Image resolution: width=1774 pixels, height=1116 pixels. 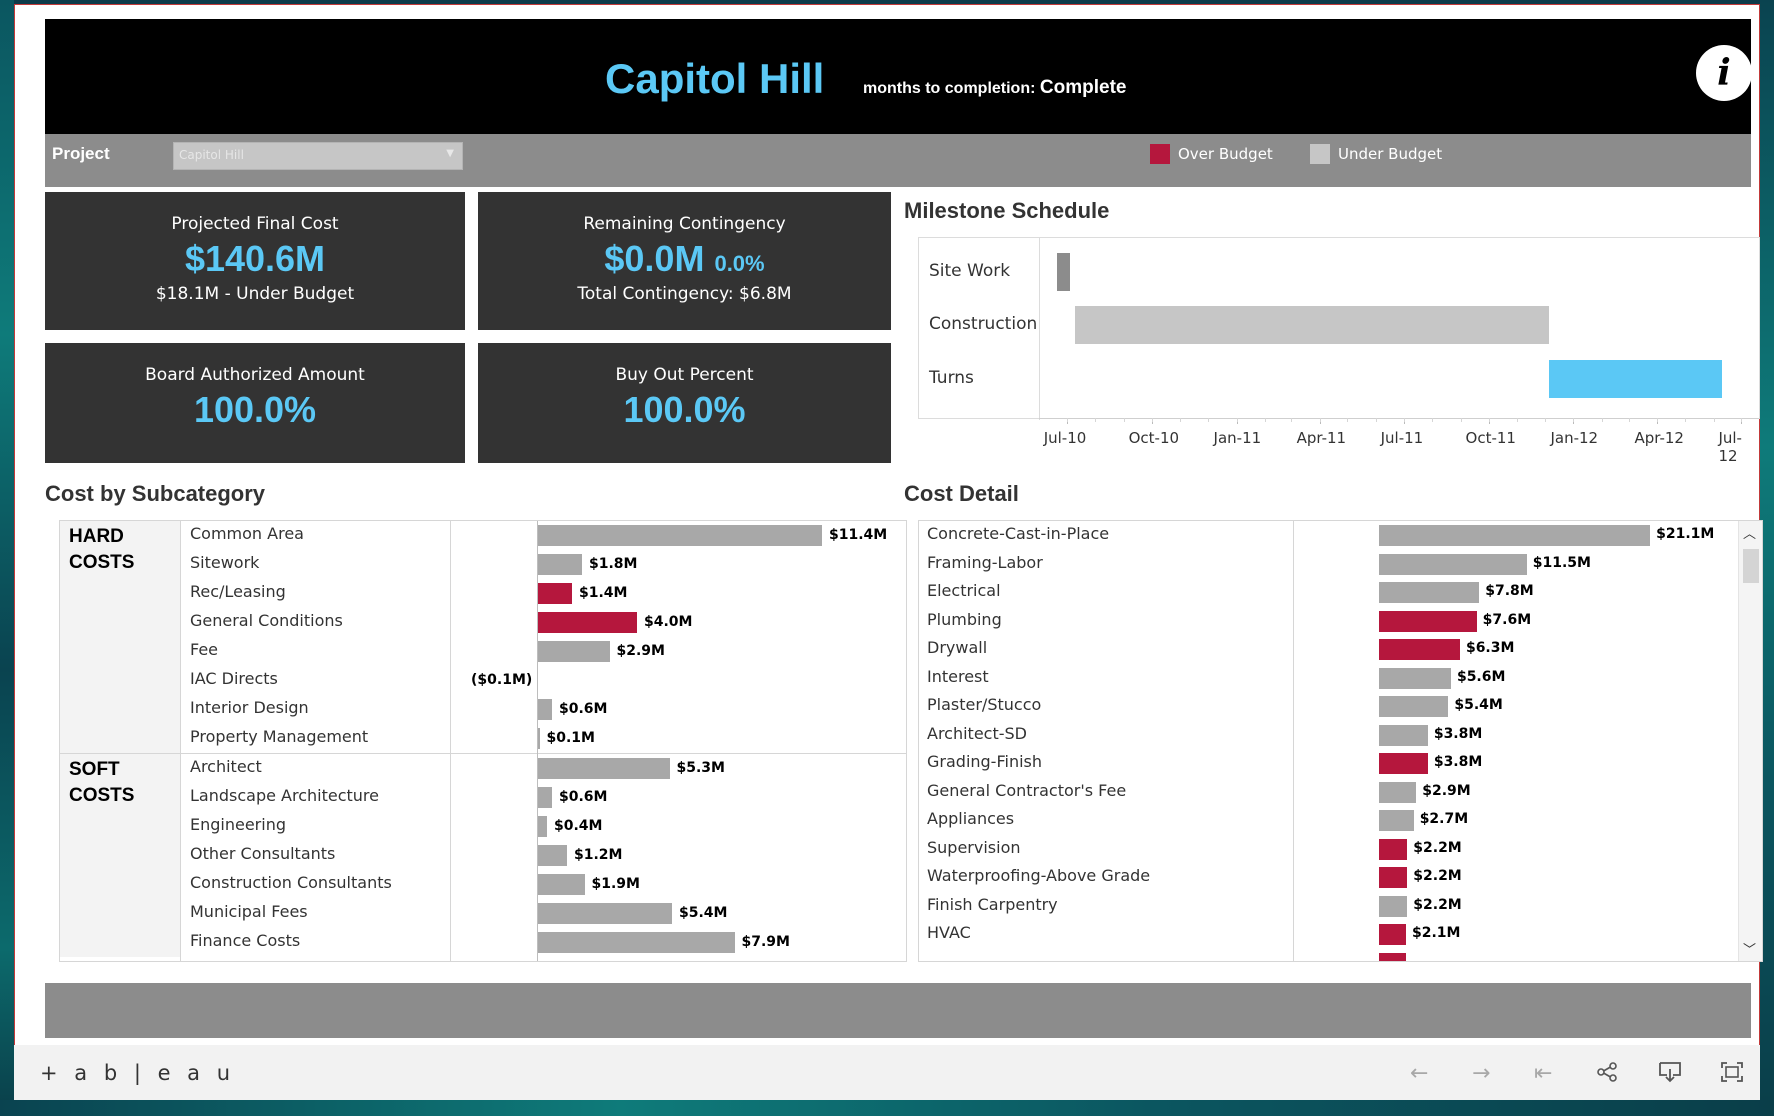 I want to click on subcategory-bar-label: $0.1M, so click(x=570, y=738).